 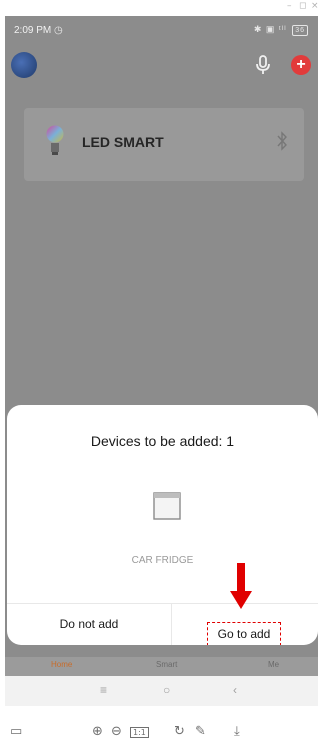 I want to click on device-type-label: CAR FRIDGE, so click(x=162, y=560).